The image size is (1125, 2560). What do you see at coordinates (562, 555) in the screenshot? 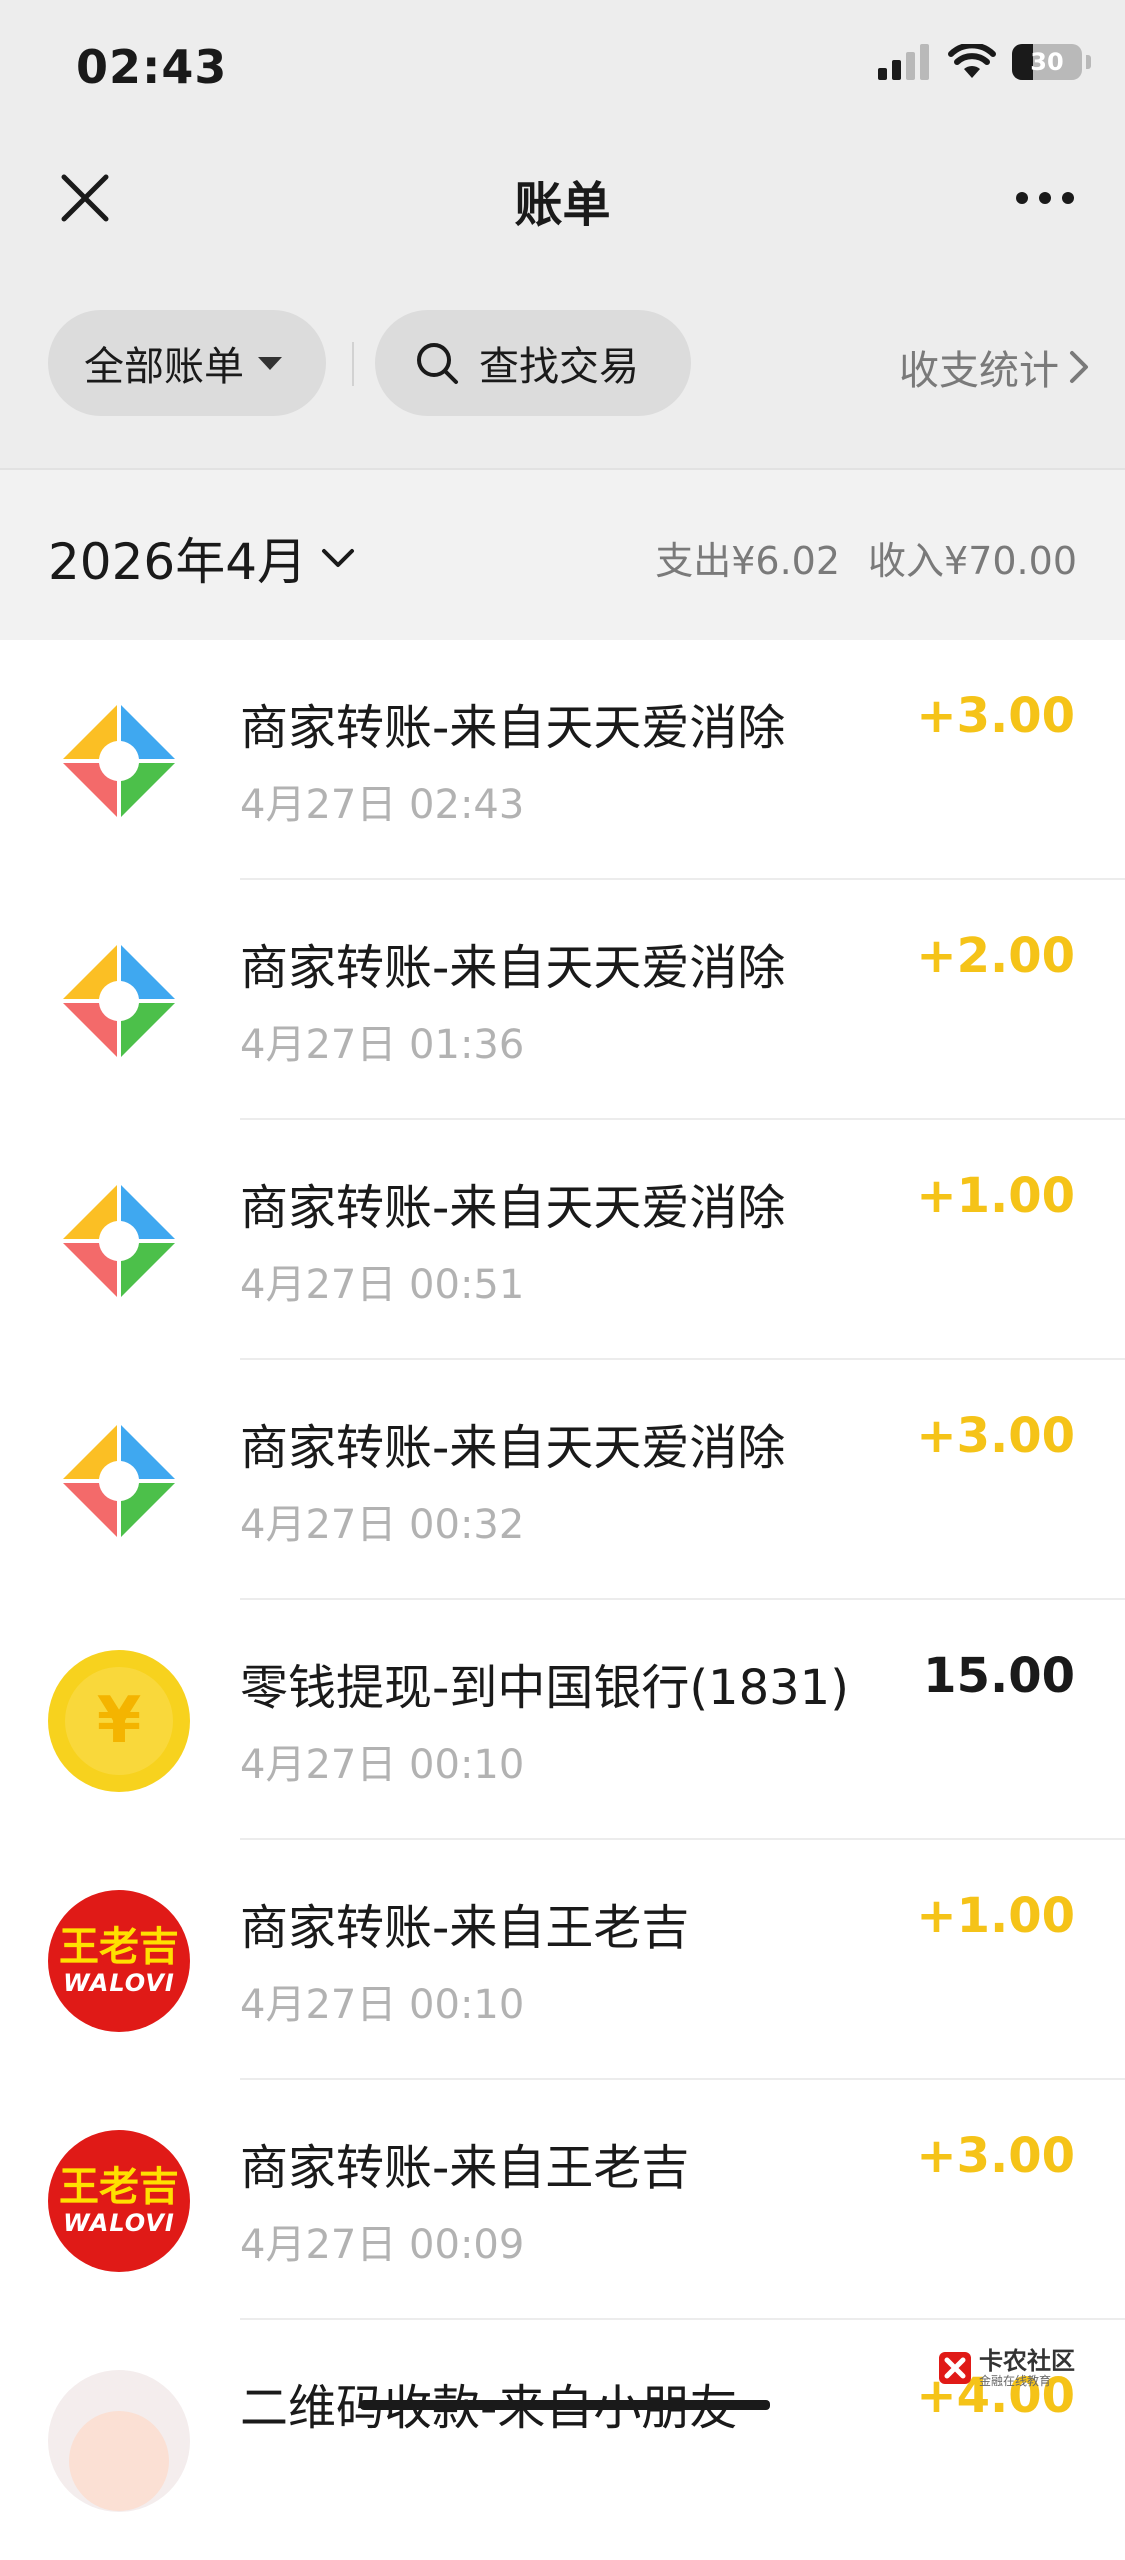
I see `month-row: 2026年4月 支出¥6.02 收入¥70.00` at bounding box center [562, 555].